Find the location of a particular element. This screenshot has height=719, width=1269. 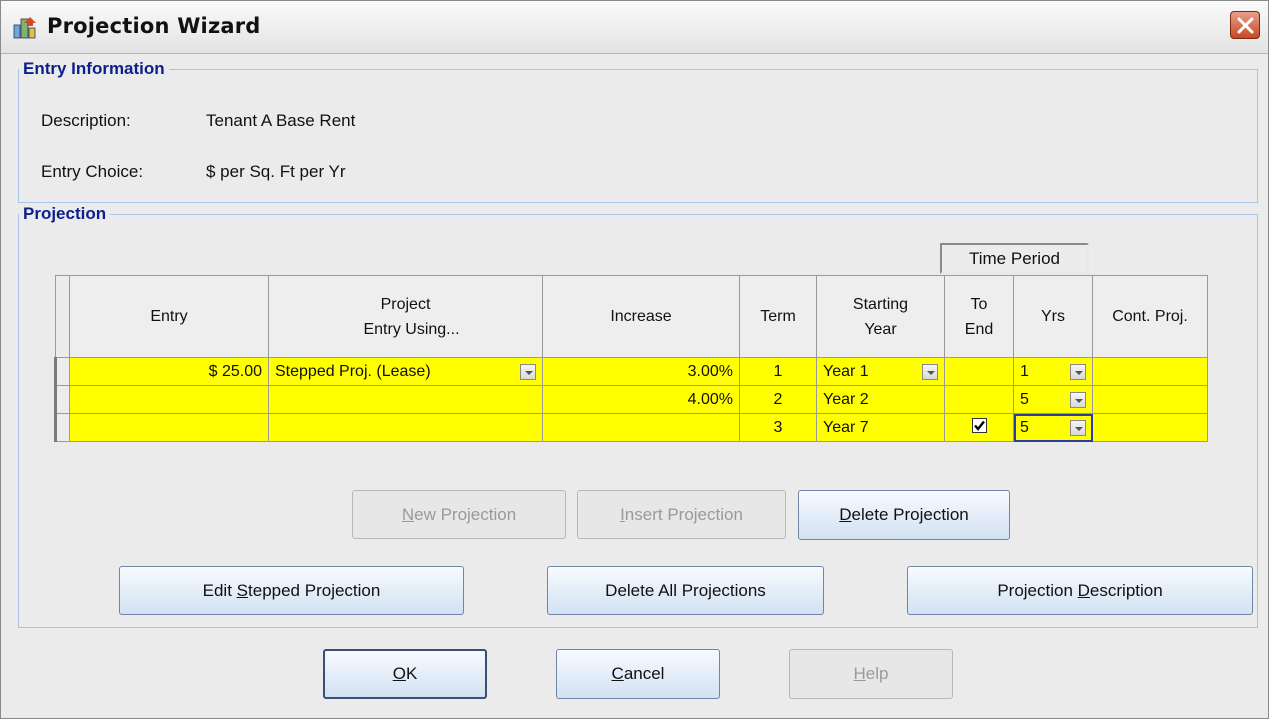

col-increase-label: Increase is located at coordinates (641, 316).